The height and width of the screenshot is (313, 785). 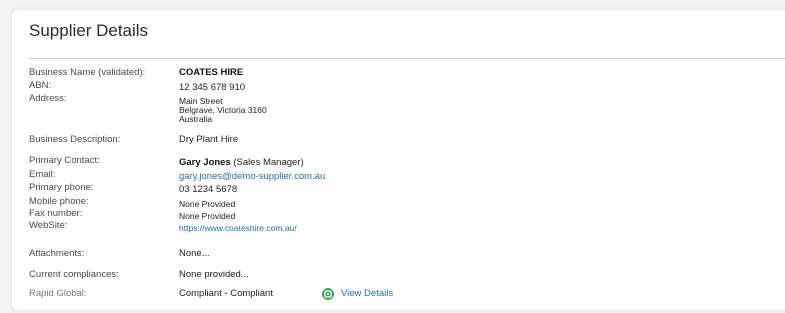 What do you see at coordinates (226, 293) in the screenshot?
I see `rapid-global-status: Compliant - Compliant` at bounding box center [226, 293].